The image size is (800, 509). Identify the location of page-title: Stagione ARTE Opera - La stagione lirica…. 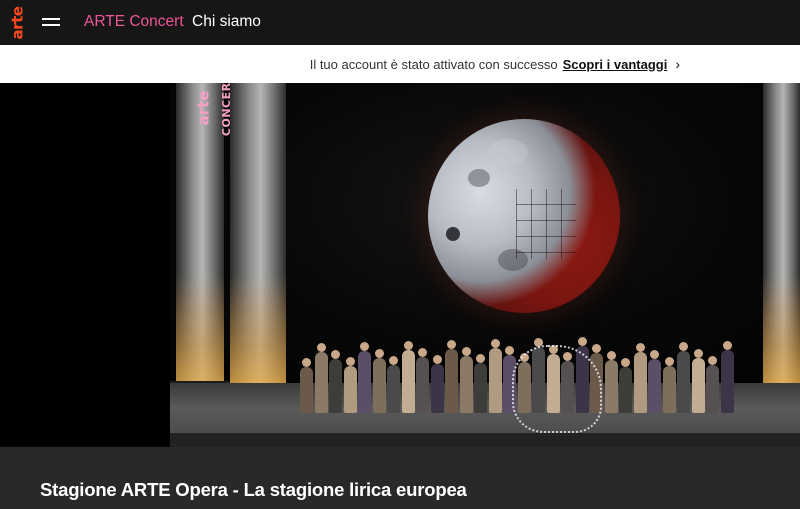
(253, 489).